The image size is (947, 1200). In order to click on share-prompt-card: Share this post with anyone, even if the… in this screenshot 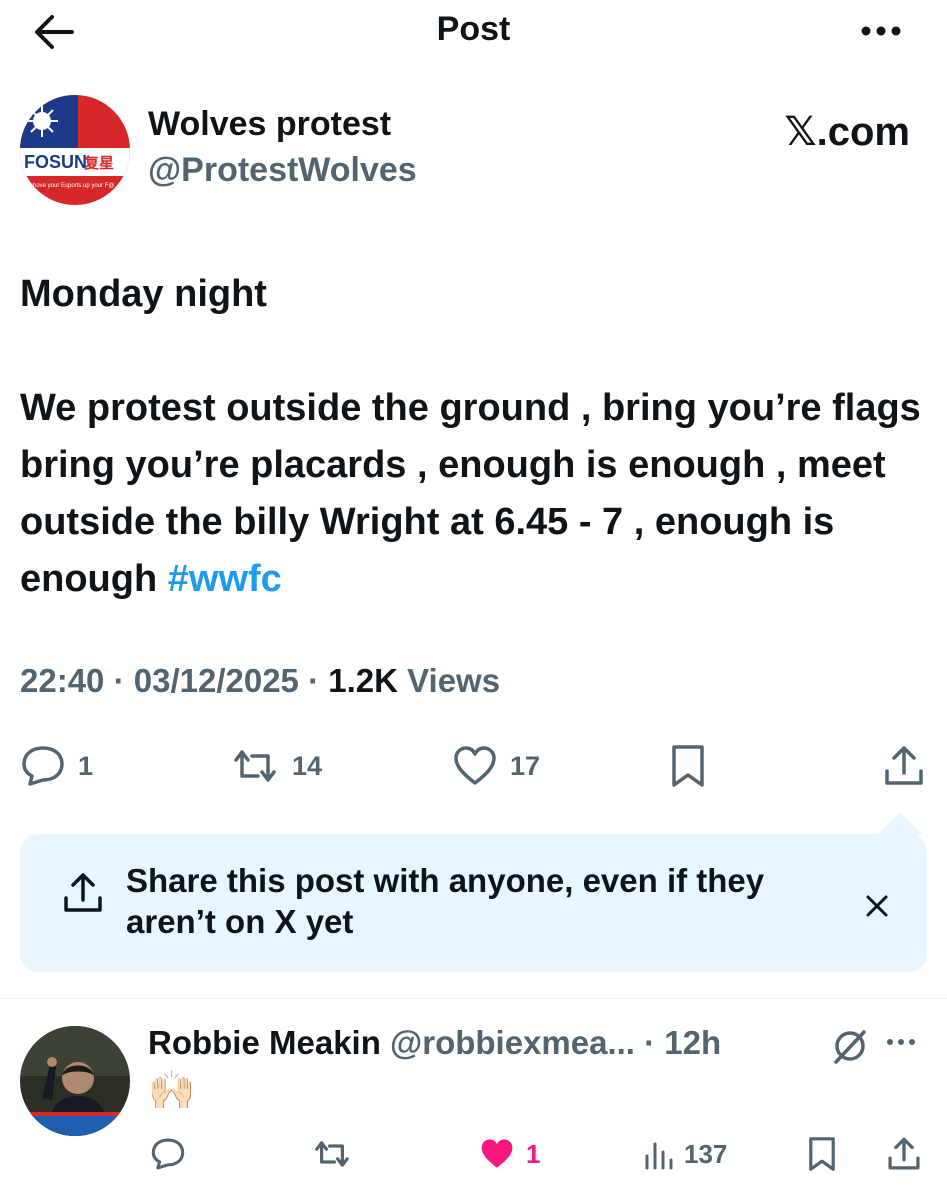, I will do `click(473, 891)`.